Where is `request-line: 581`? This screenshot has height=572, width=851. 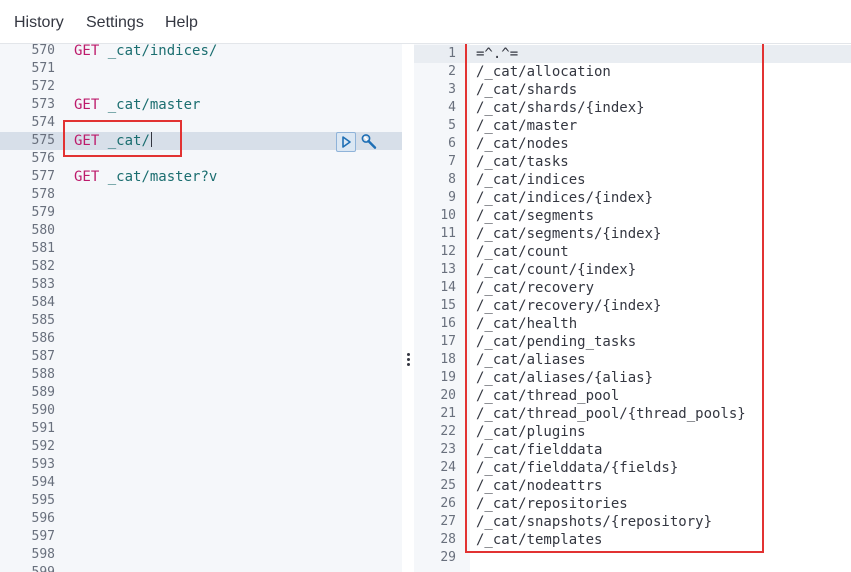 request-line: 581 is located at coordinates (201, 249).